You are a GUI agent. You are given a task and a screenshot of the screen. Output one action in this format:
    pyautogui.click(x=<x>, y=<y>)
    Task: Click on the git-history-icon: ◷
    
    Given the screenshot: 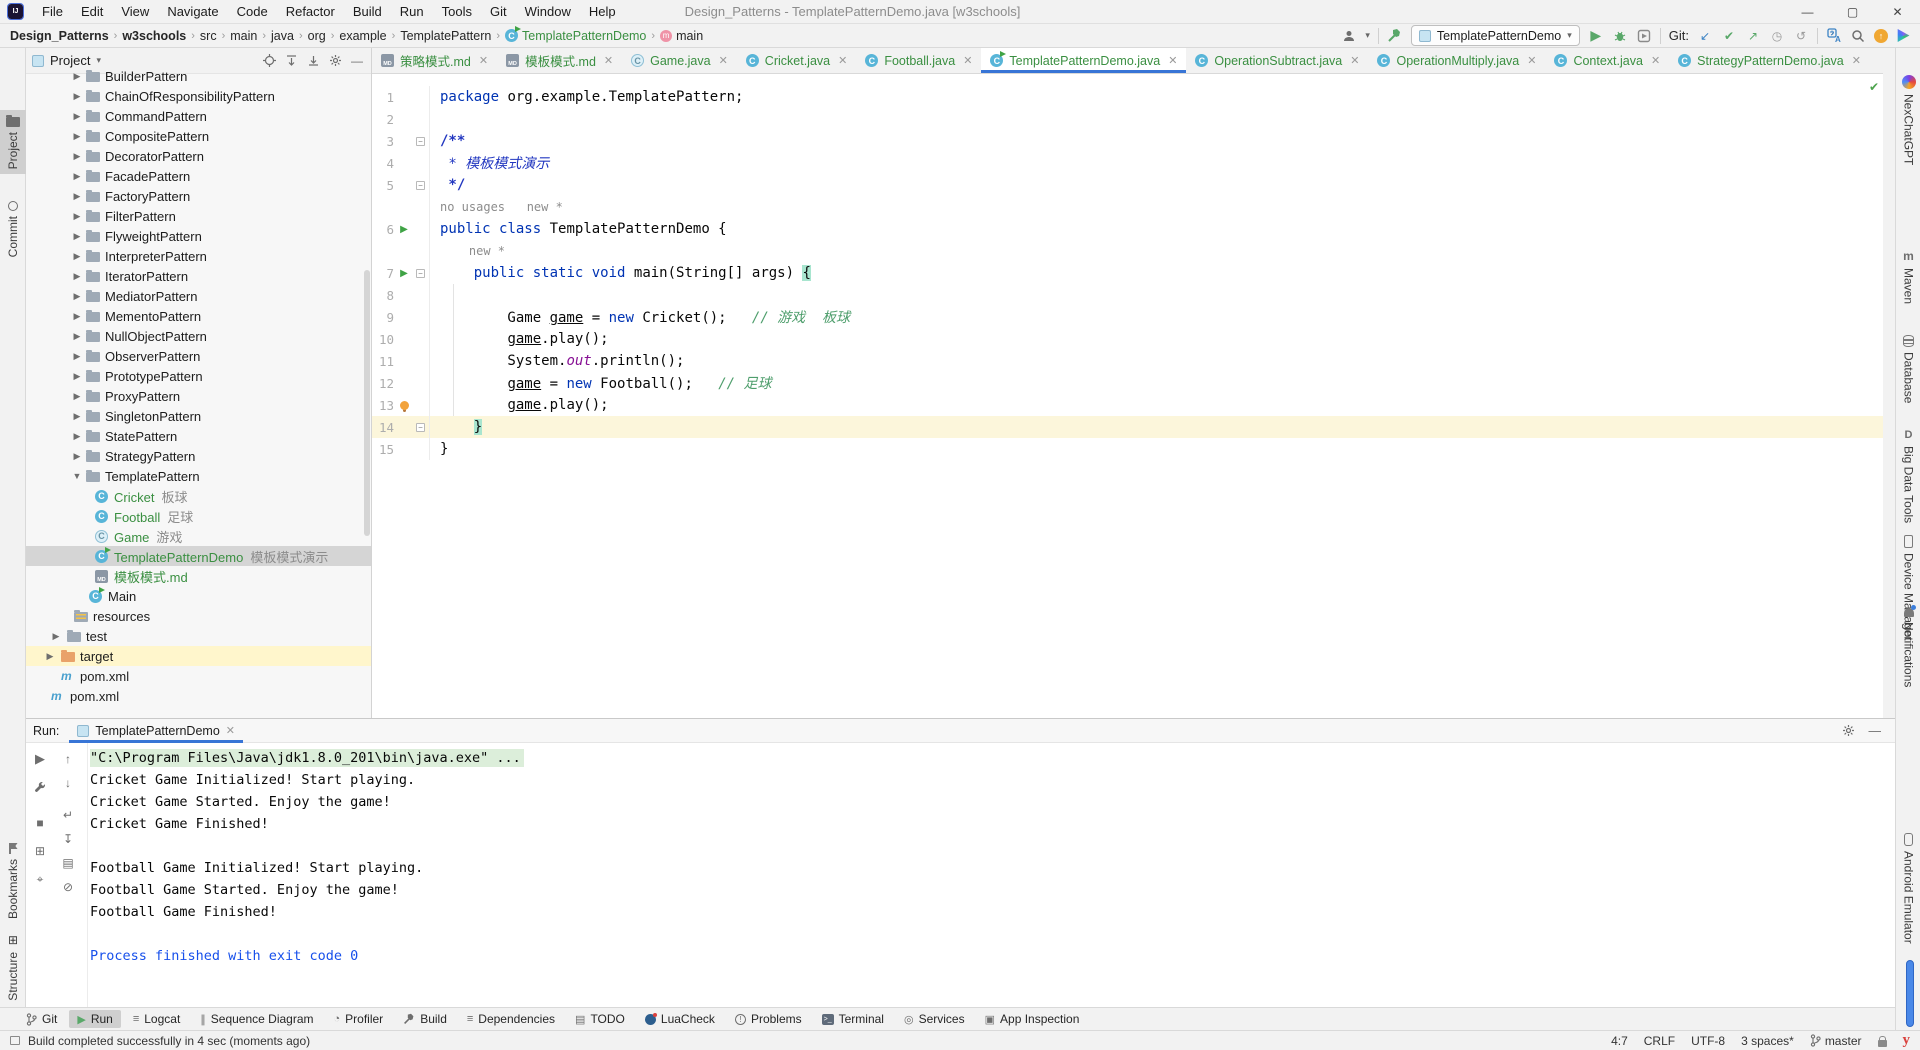 What is the action you would take?
    pyautogui.click(x=1777, y=36)
    